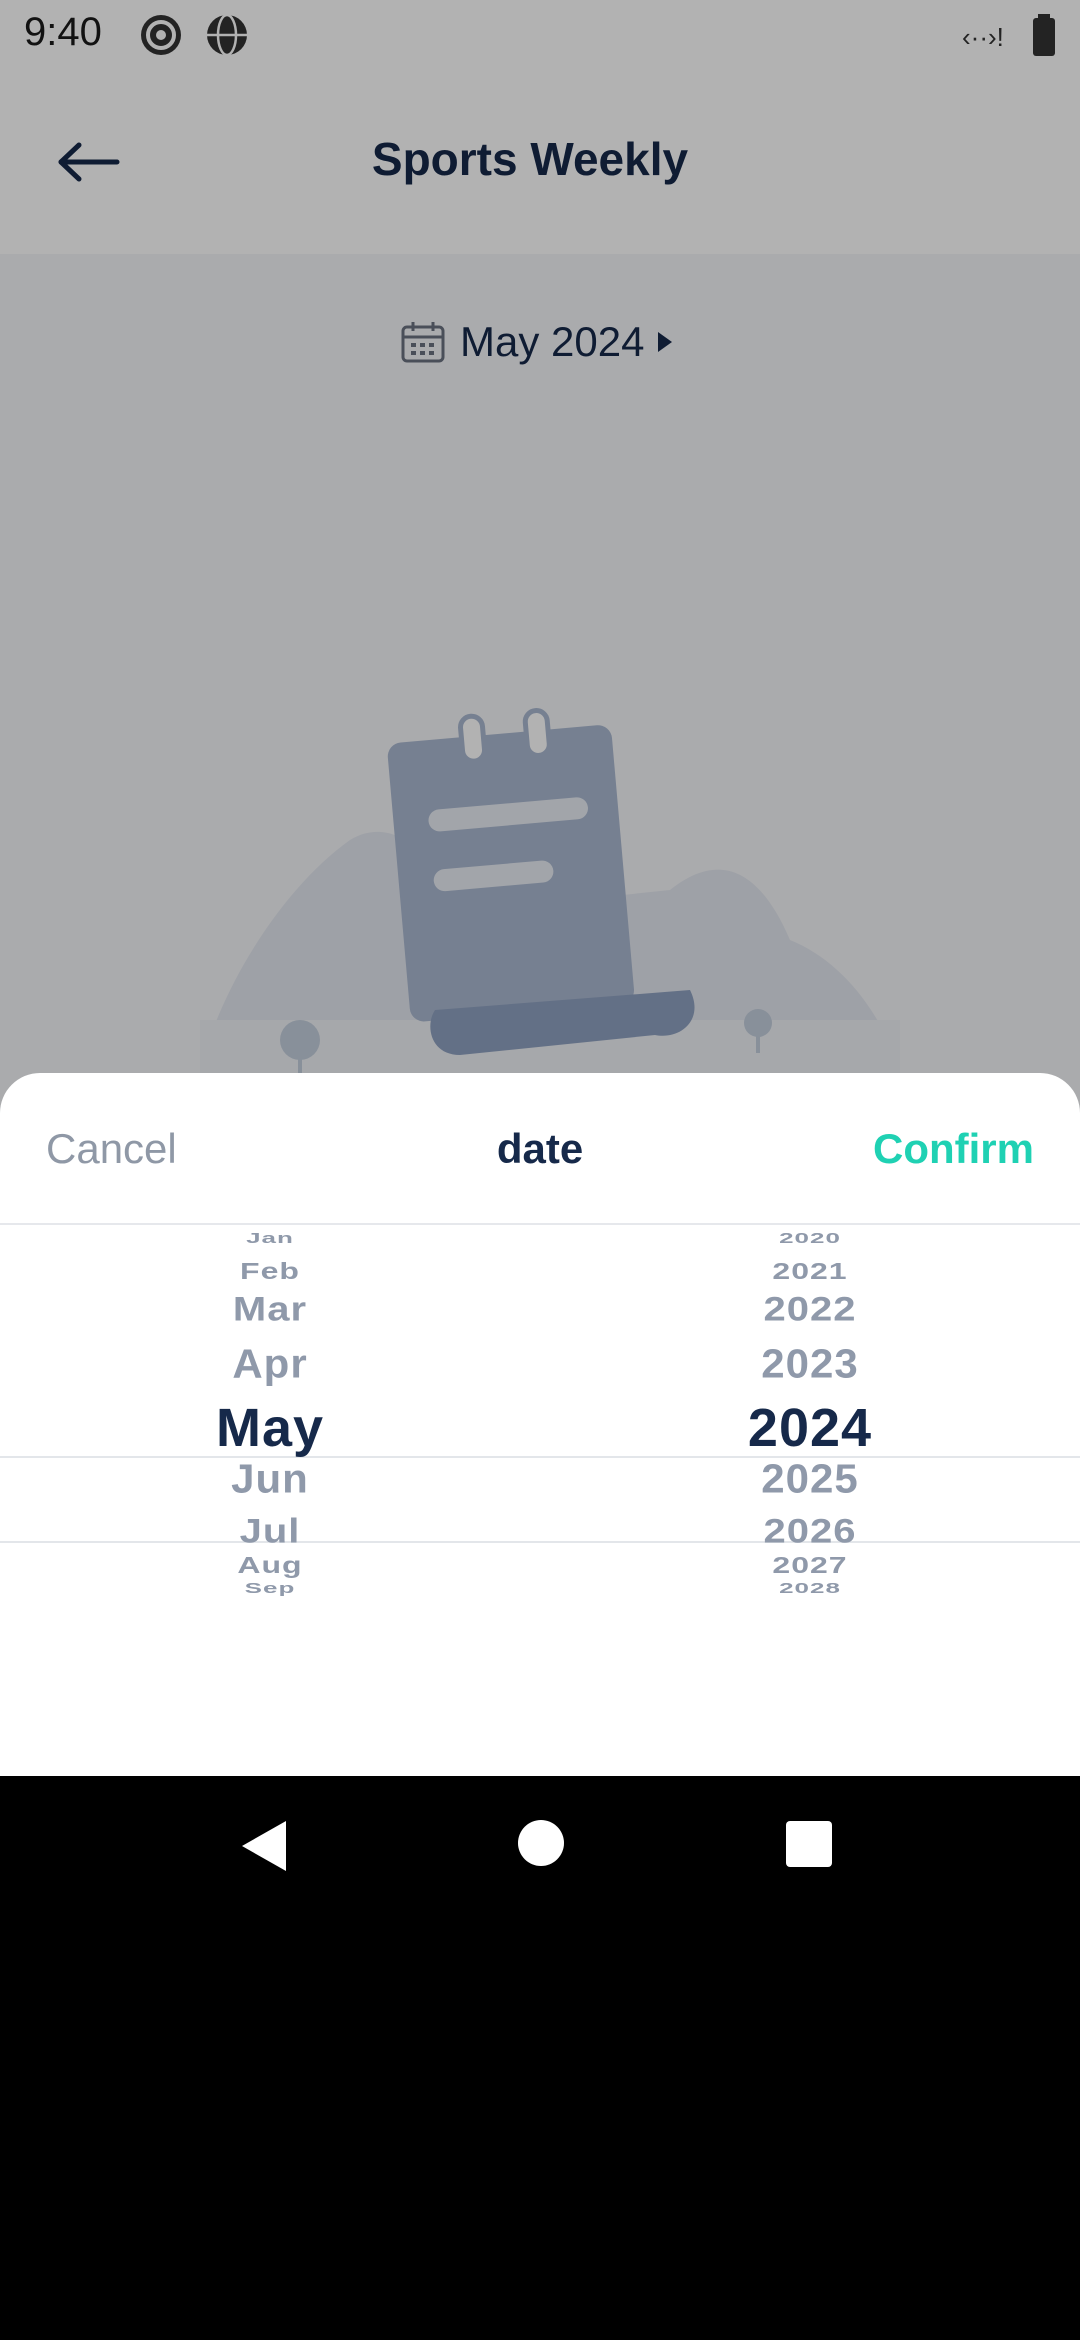  I want to click on nav-home-icon, so click(541, 1843).